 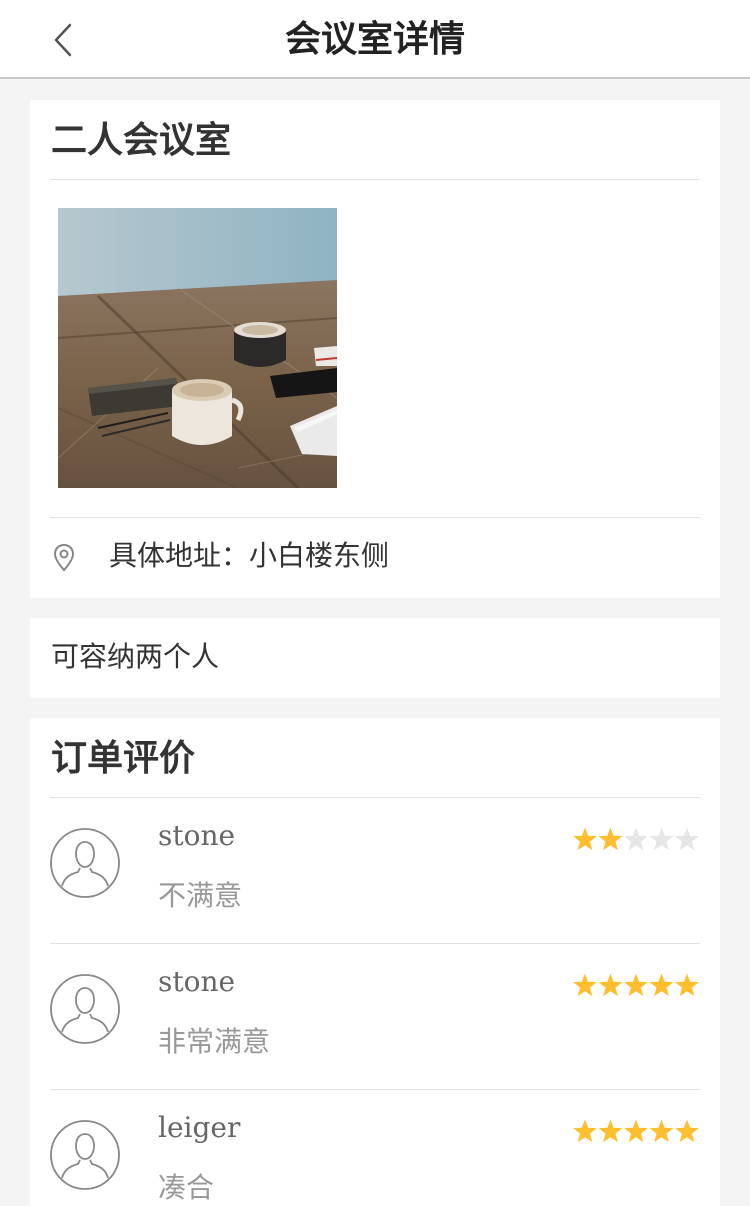 I want to click on review-comment: 不满意, so click(x=200, y=895).